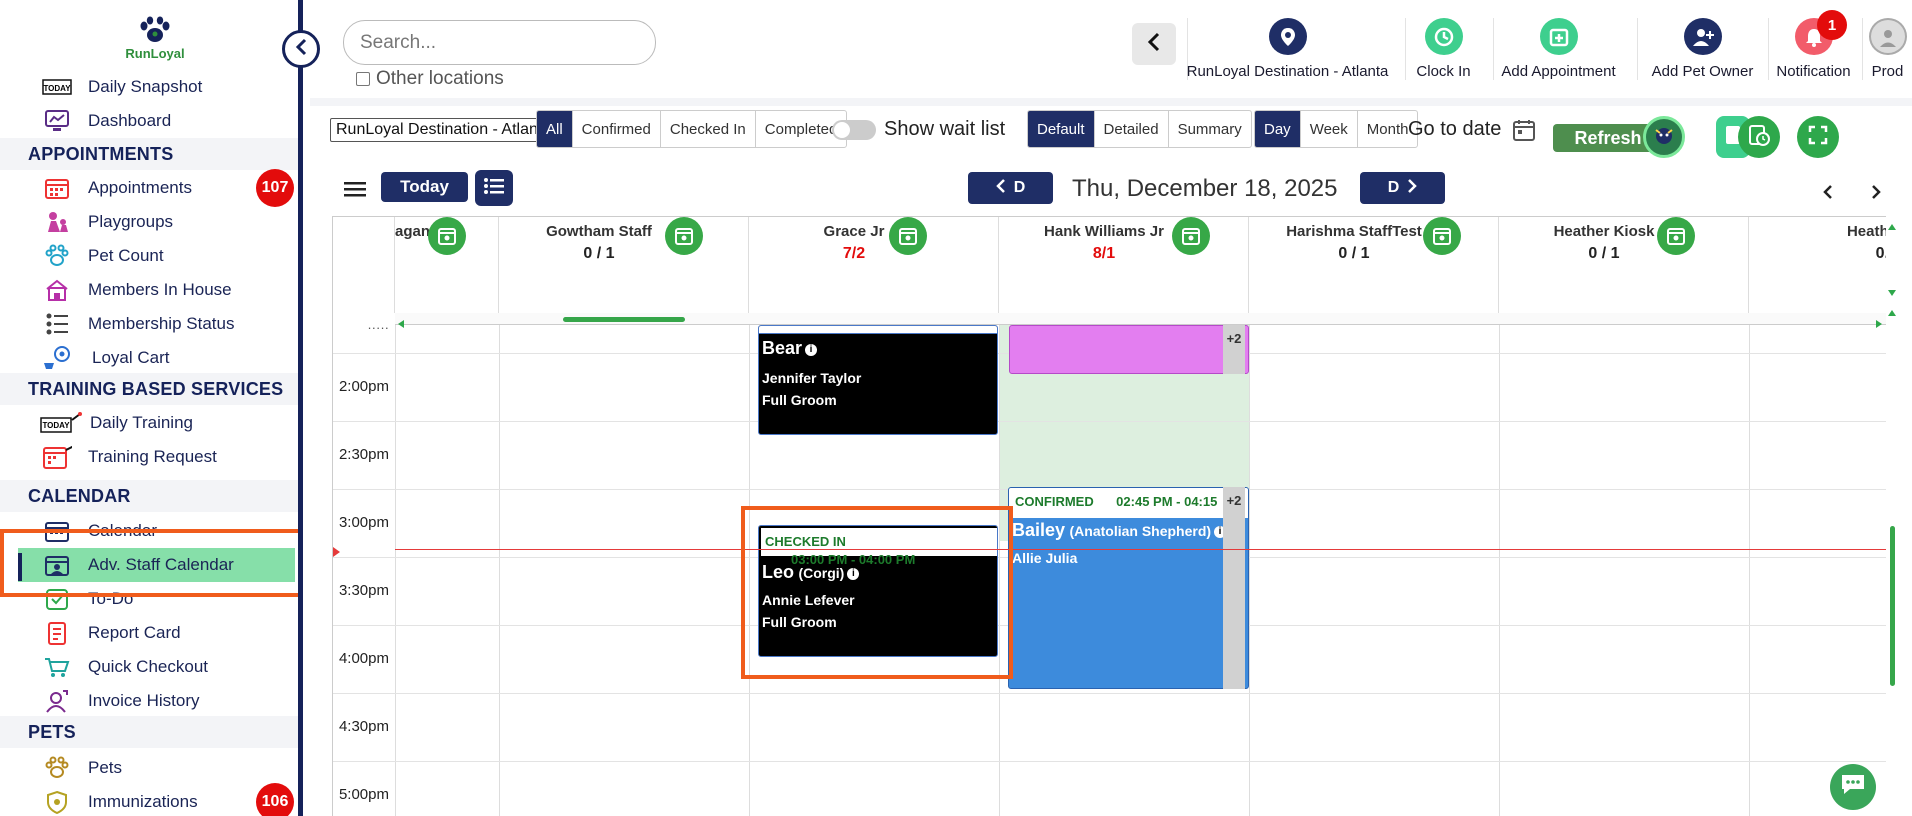  I want to click on staff-mode-button, so click(1664, 137).